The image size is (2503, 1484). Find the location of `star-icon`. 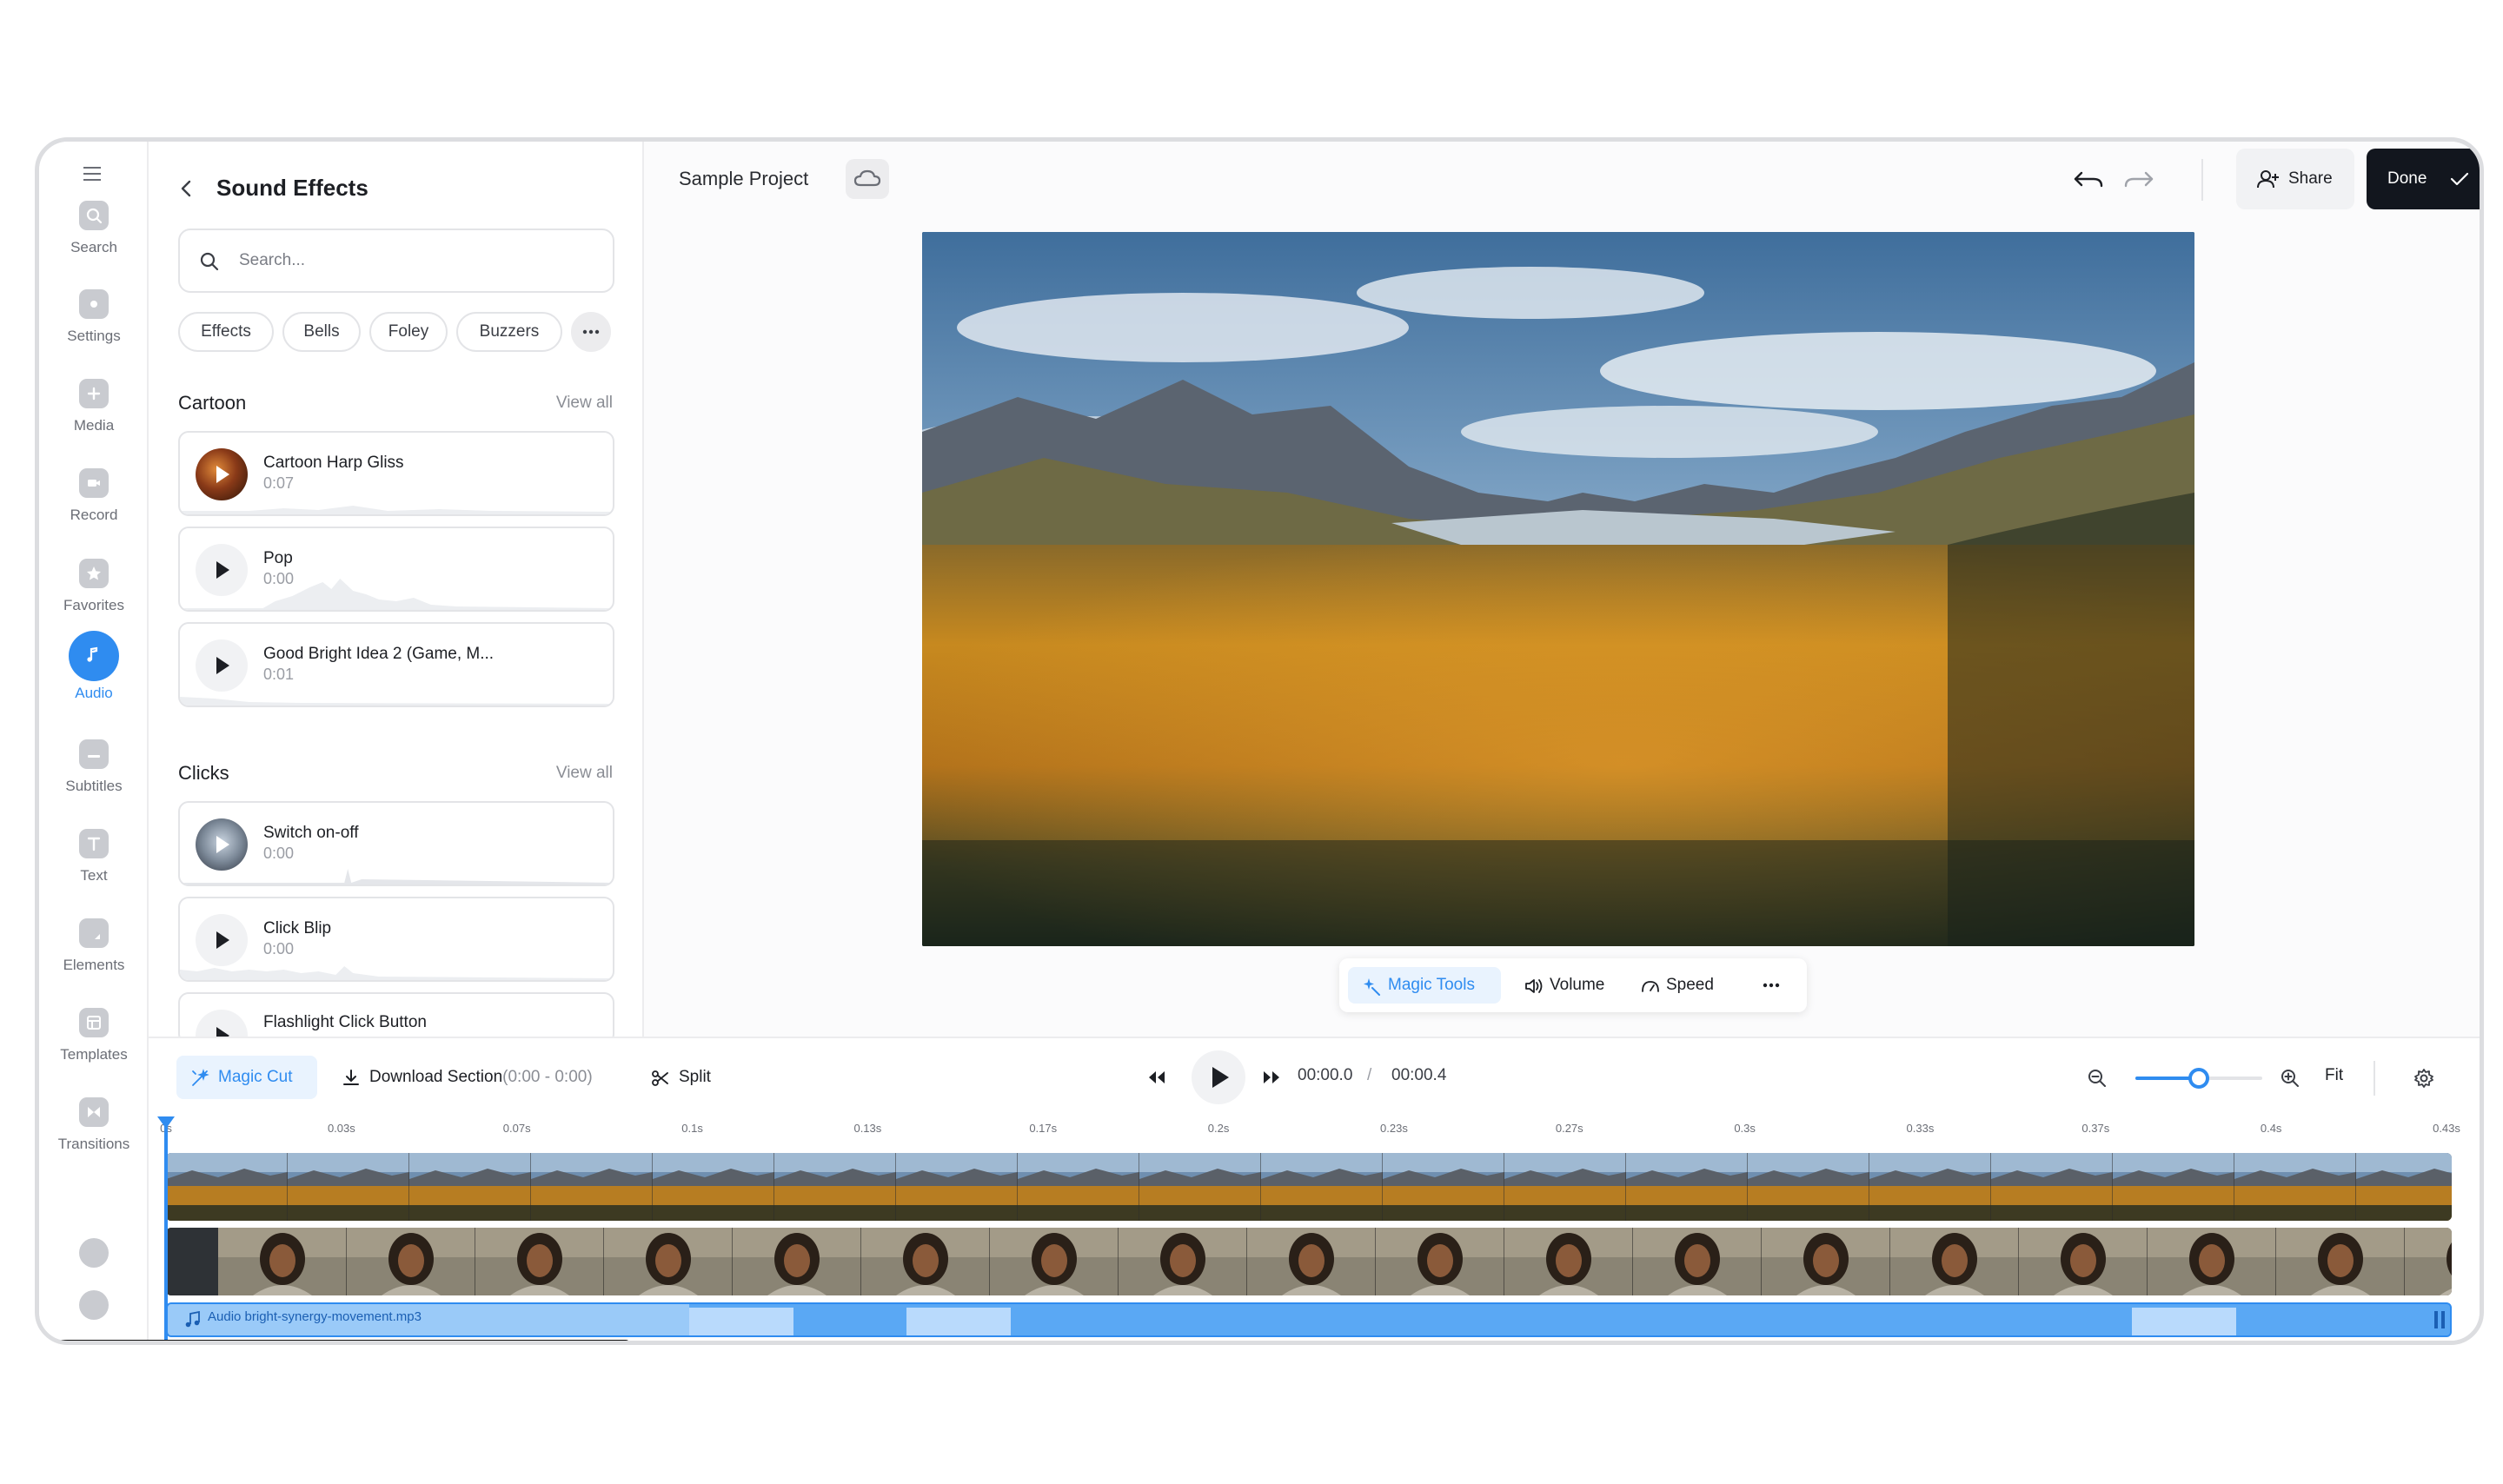

star-icon is located at coordinates (94, 573).